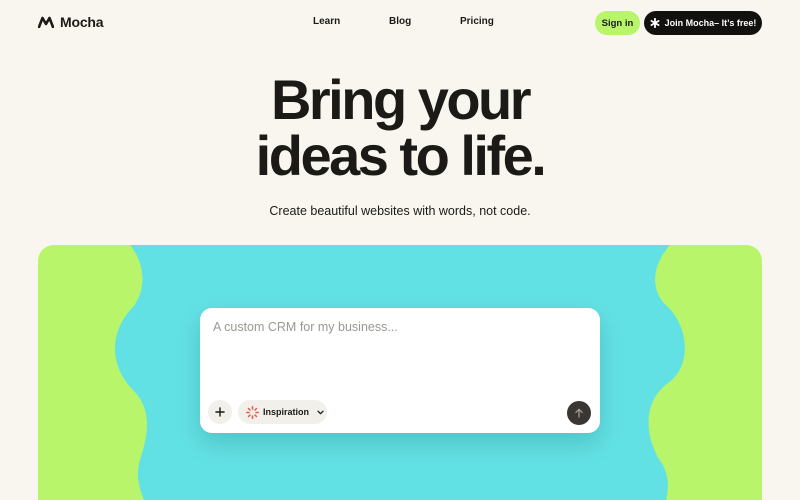 The height and width of the screenshot is (500, 800). I want to click on add-attachment-button, so click(220, 412).